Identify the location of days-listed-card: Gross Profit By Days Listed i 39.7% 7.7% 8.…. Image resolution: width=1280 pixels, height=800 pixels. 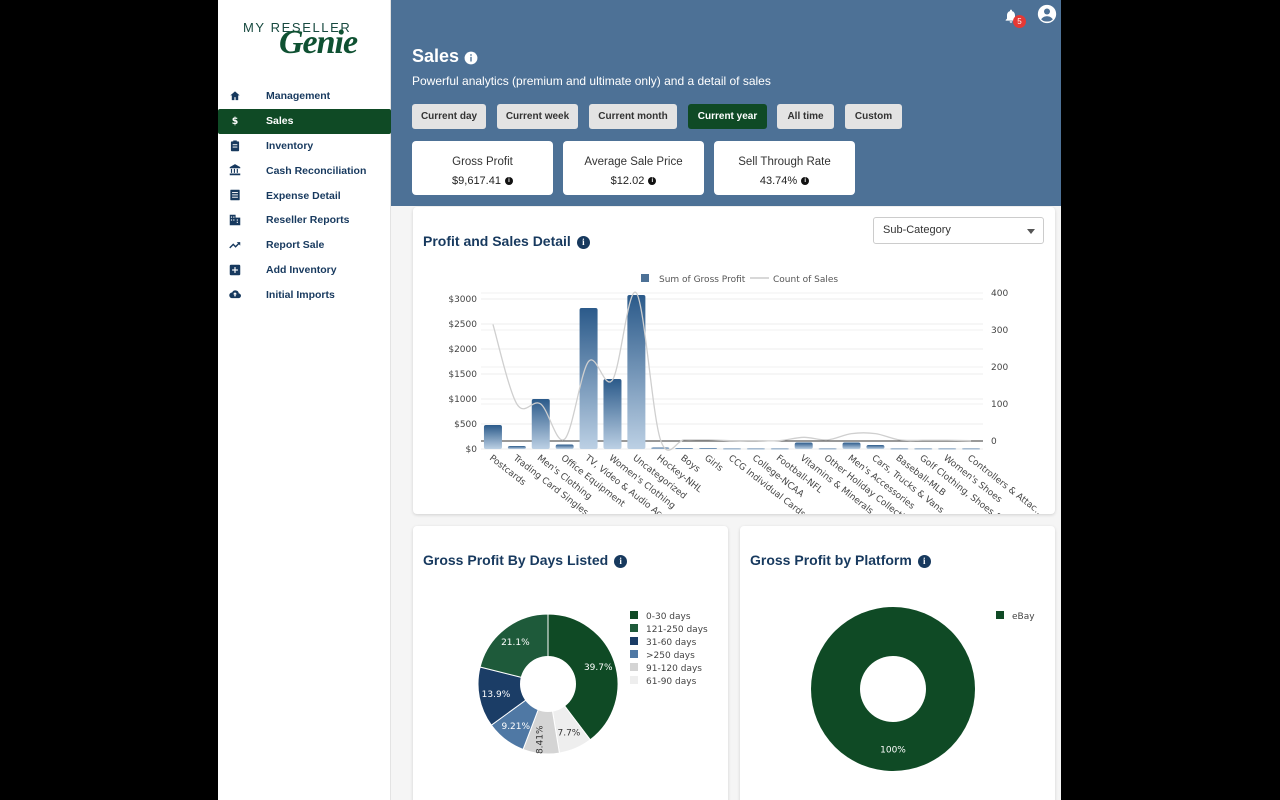
(570, 663).